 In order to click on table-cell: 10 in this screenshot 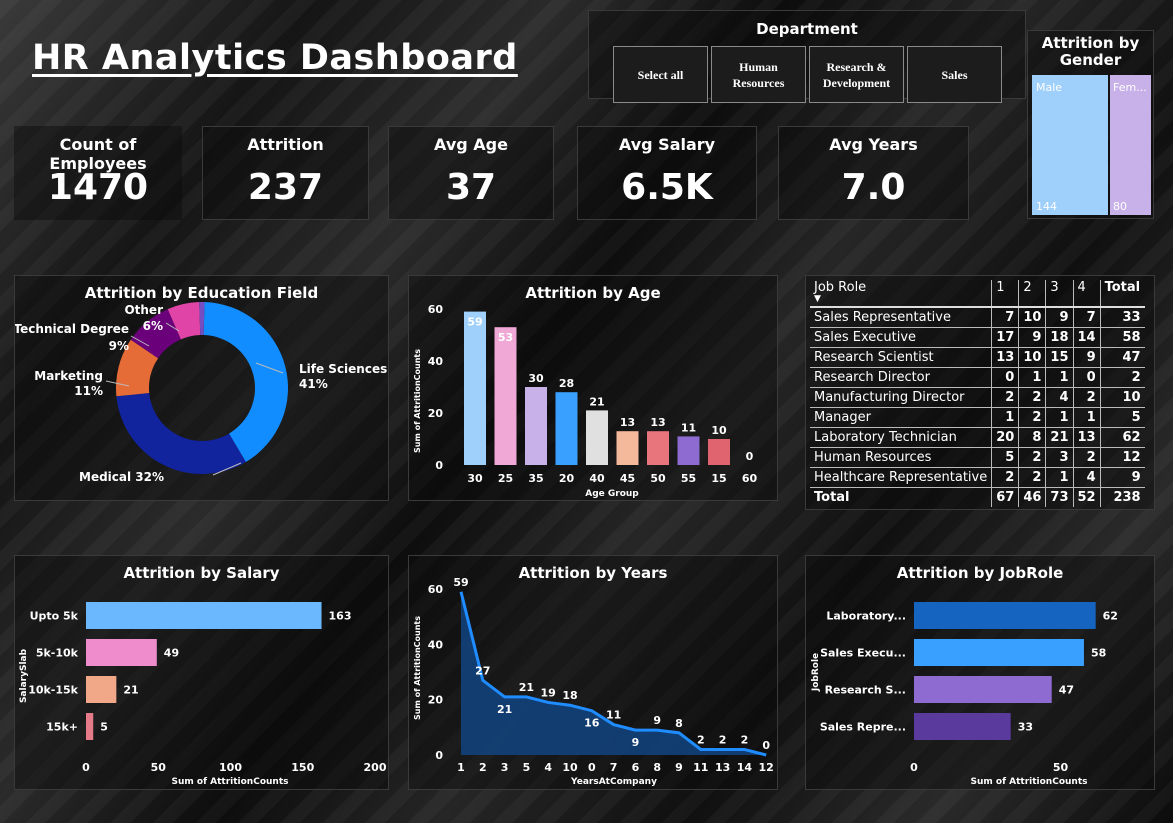, I will do `click(1122, 397)`.